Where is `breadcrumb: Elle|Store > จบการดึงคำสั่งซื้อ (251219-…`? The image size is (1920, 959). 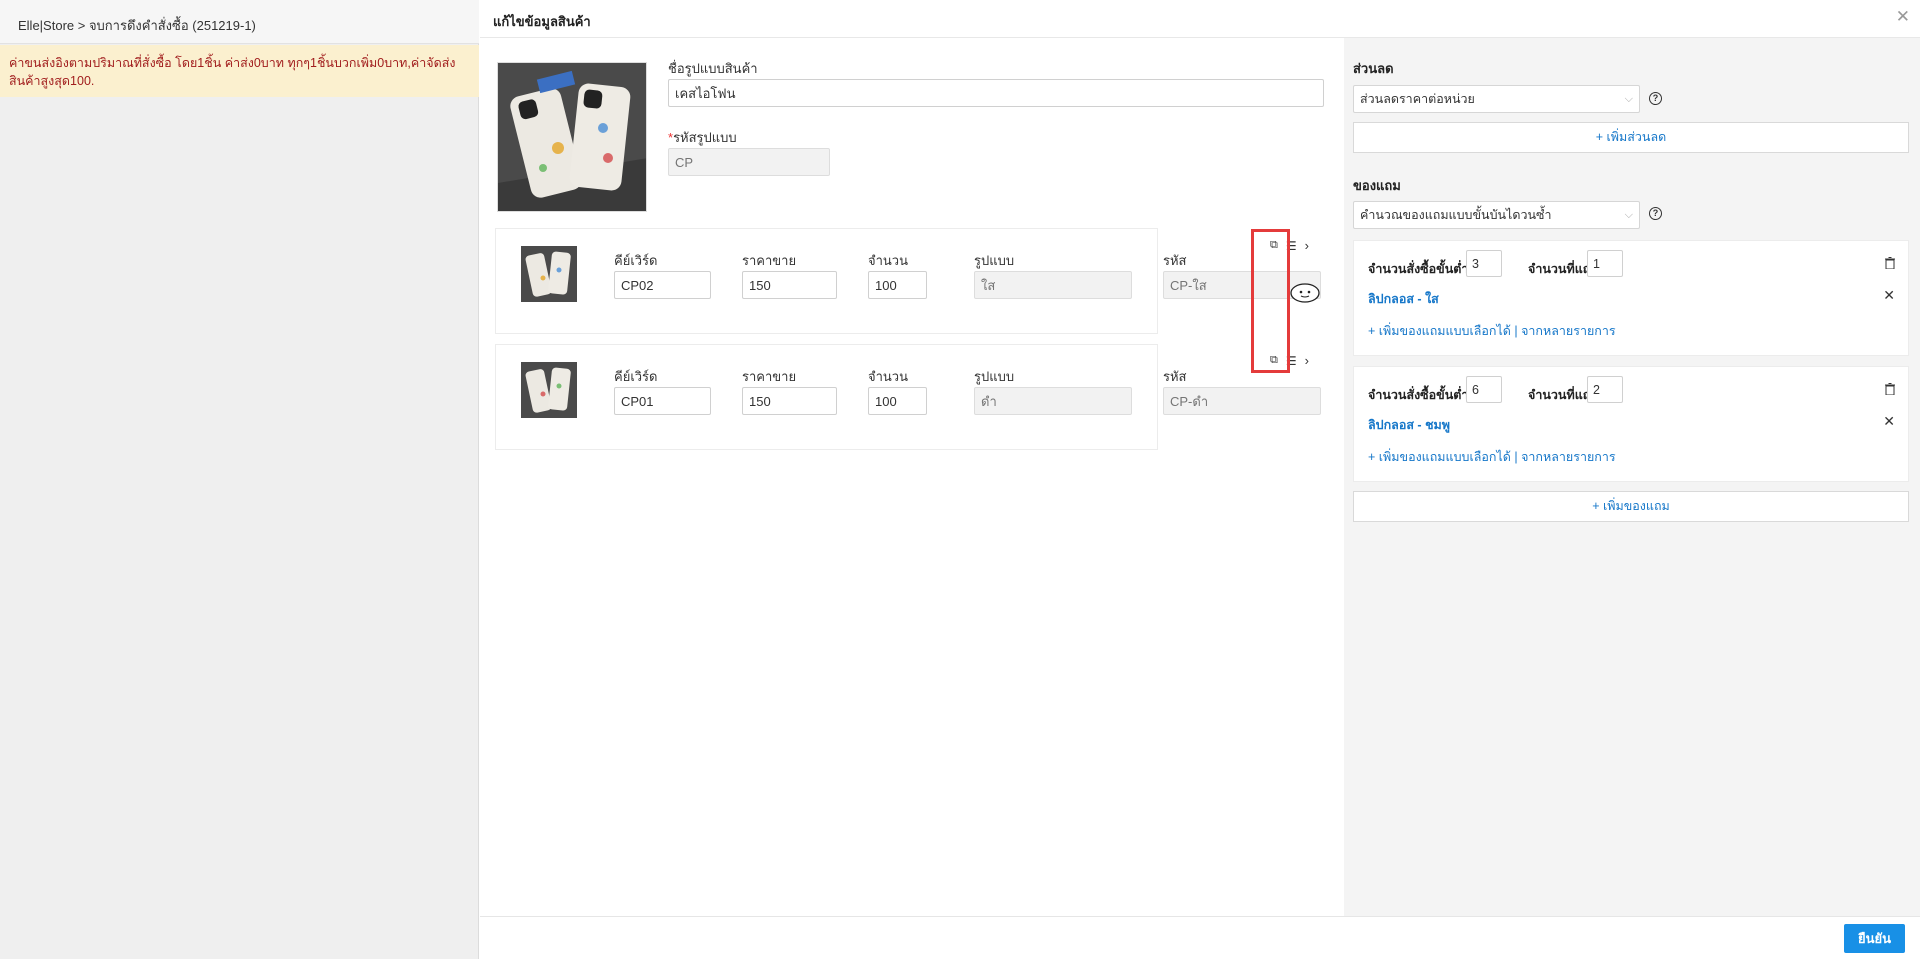 breadcrumb: Elle|Store > จบการดึงคำสั่งซื้อ (251219-… is located at coordinates (239, 22).